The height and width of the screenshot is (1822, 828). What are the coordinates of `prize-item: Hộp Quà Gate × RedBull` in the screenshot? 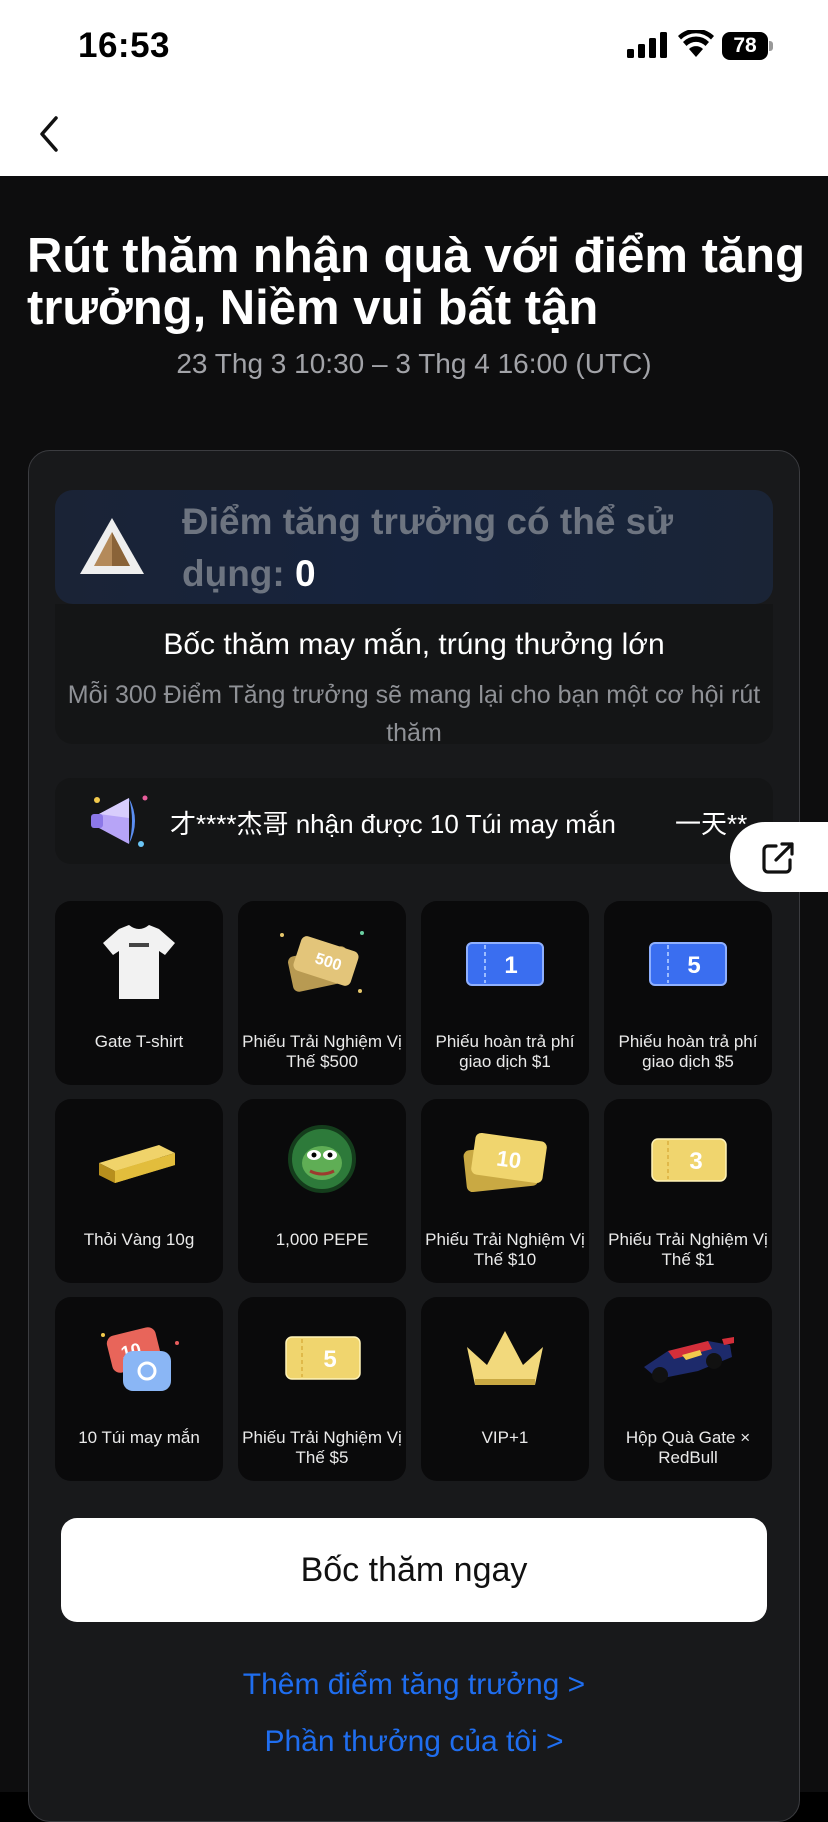 It's located at (688, 1389).